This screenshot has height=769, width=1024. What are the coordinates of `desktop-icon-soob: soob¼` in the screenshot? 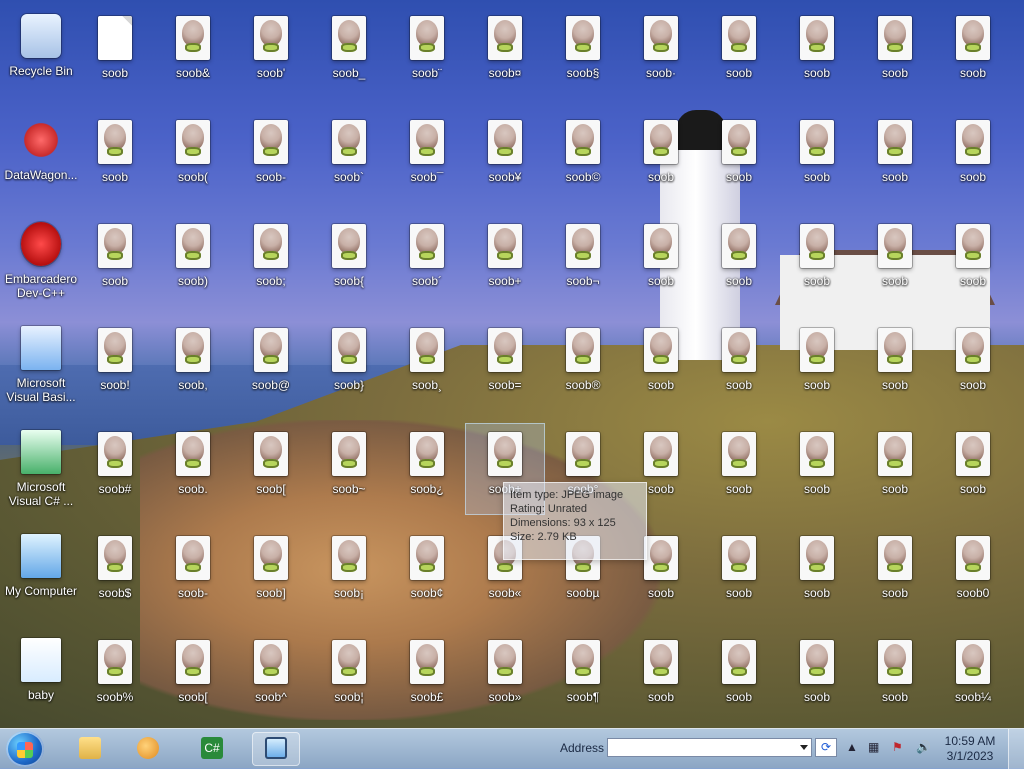 It's located at (973, 677).